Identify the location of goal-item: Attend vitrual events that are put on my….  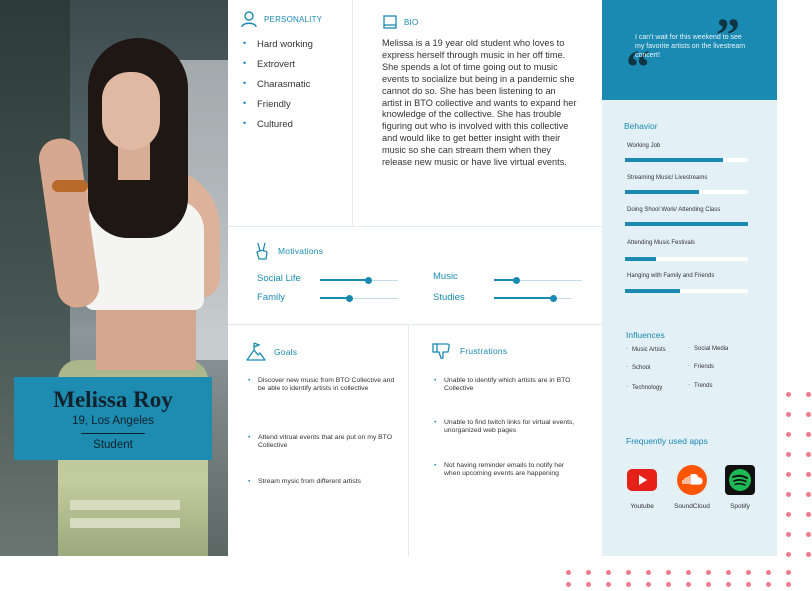
(321, 442).